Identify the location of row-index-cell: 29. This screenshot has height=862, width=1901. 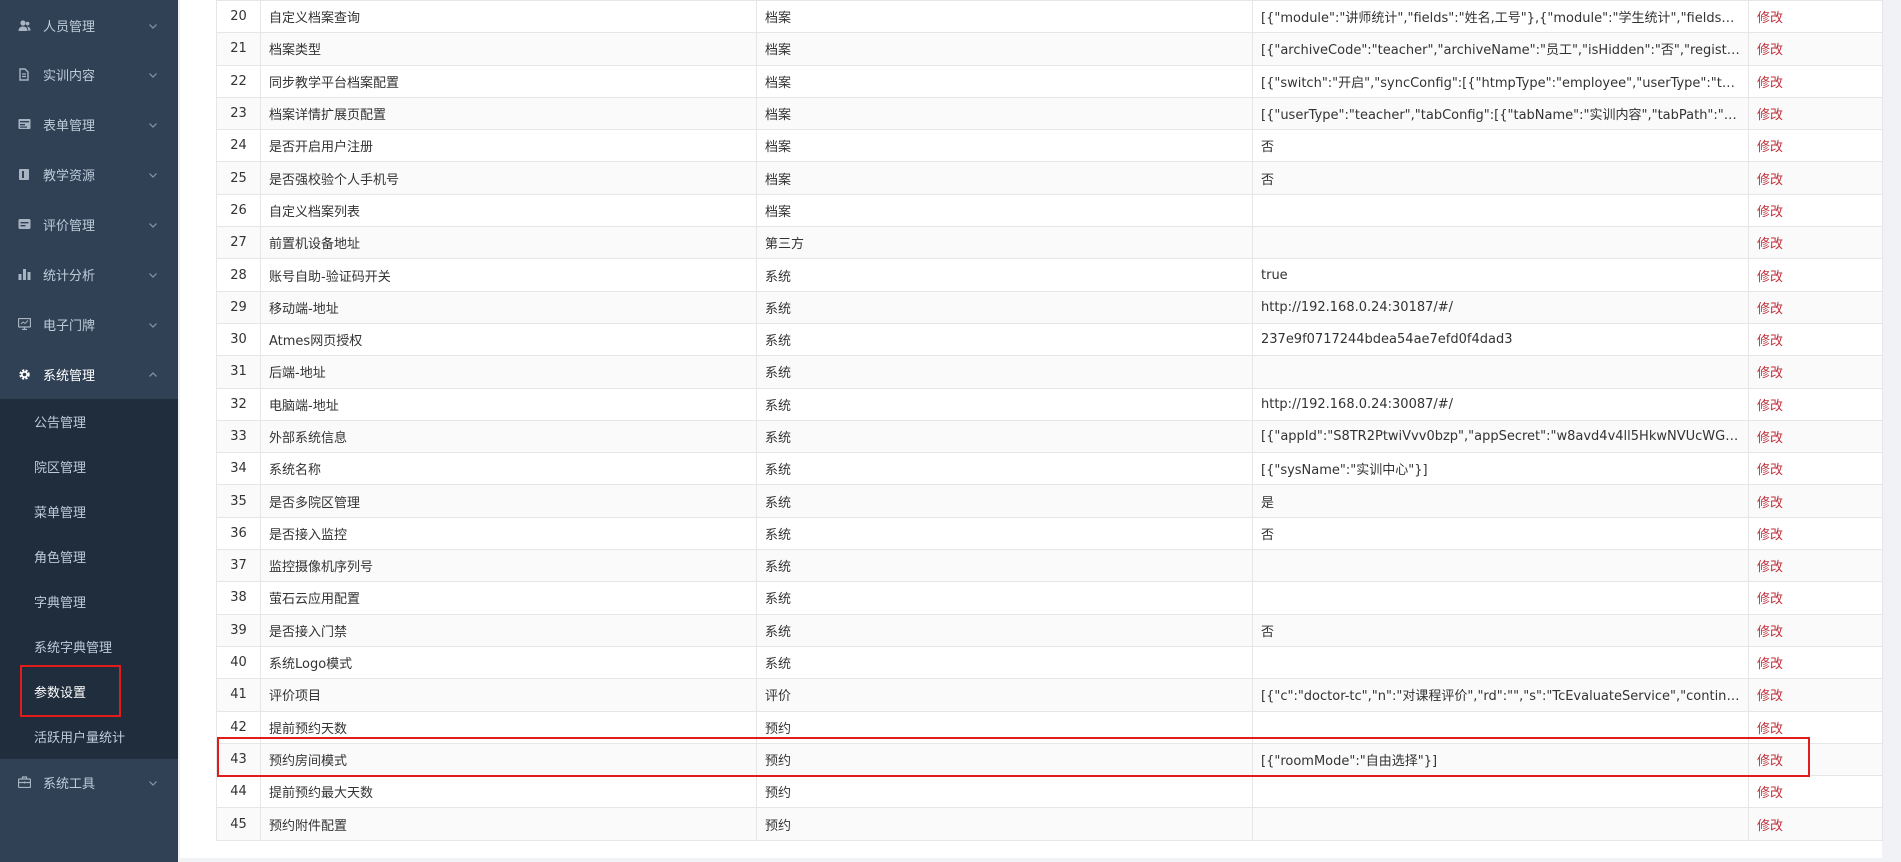
(238, 307).